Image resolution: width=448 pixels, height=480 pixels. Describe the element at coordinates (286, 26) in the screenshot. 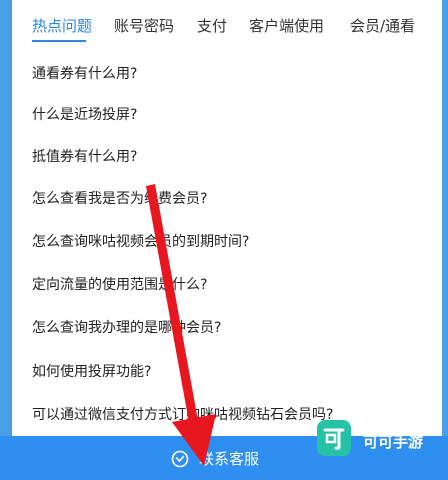

I see `tab-client-usage: 客户端使用` at that location.